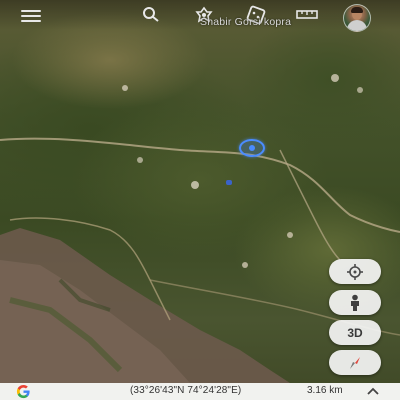 This screenshot has height=400, width=400. What do you see at coordinates (245, 22) in the screenshot?
I see `place-label: Shabir Gorsi kopra` at bounding box center [245, 22].